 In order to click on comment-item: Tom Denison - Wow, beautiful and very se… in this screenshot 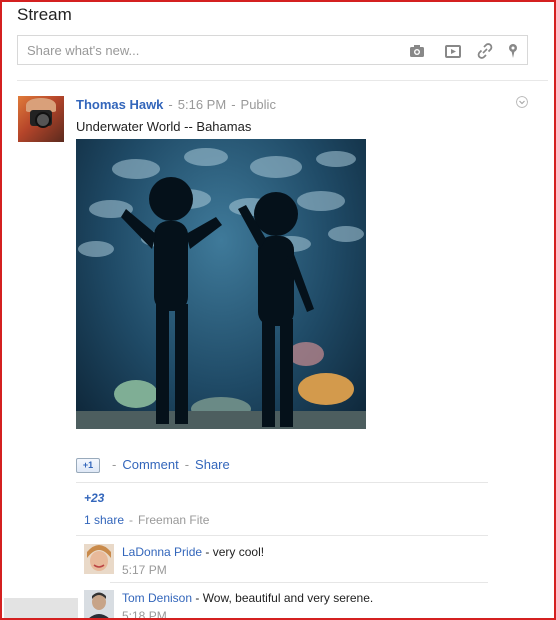, I will do `click(284, 604)`.